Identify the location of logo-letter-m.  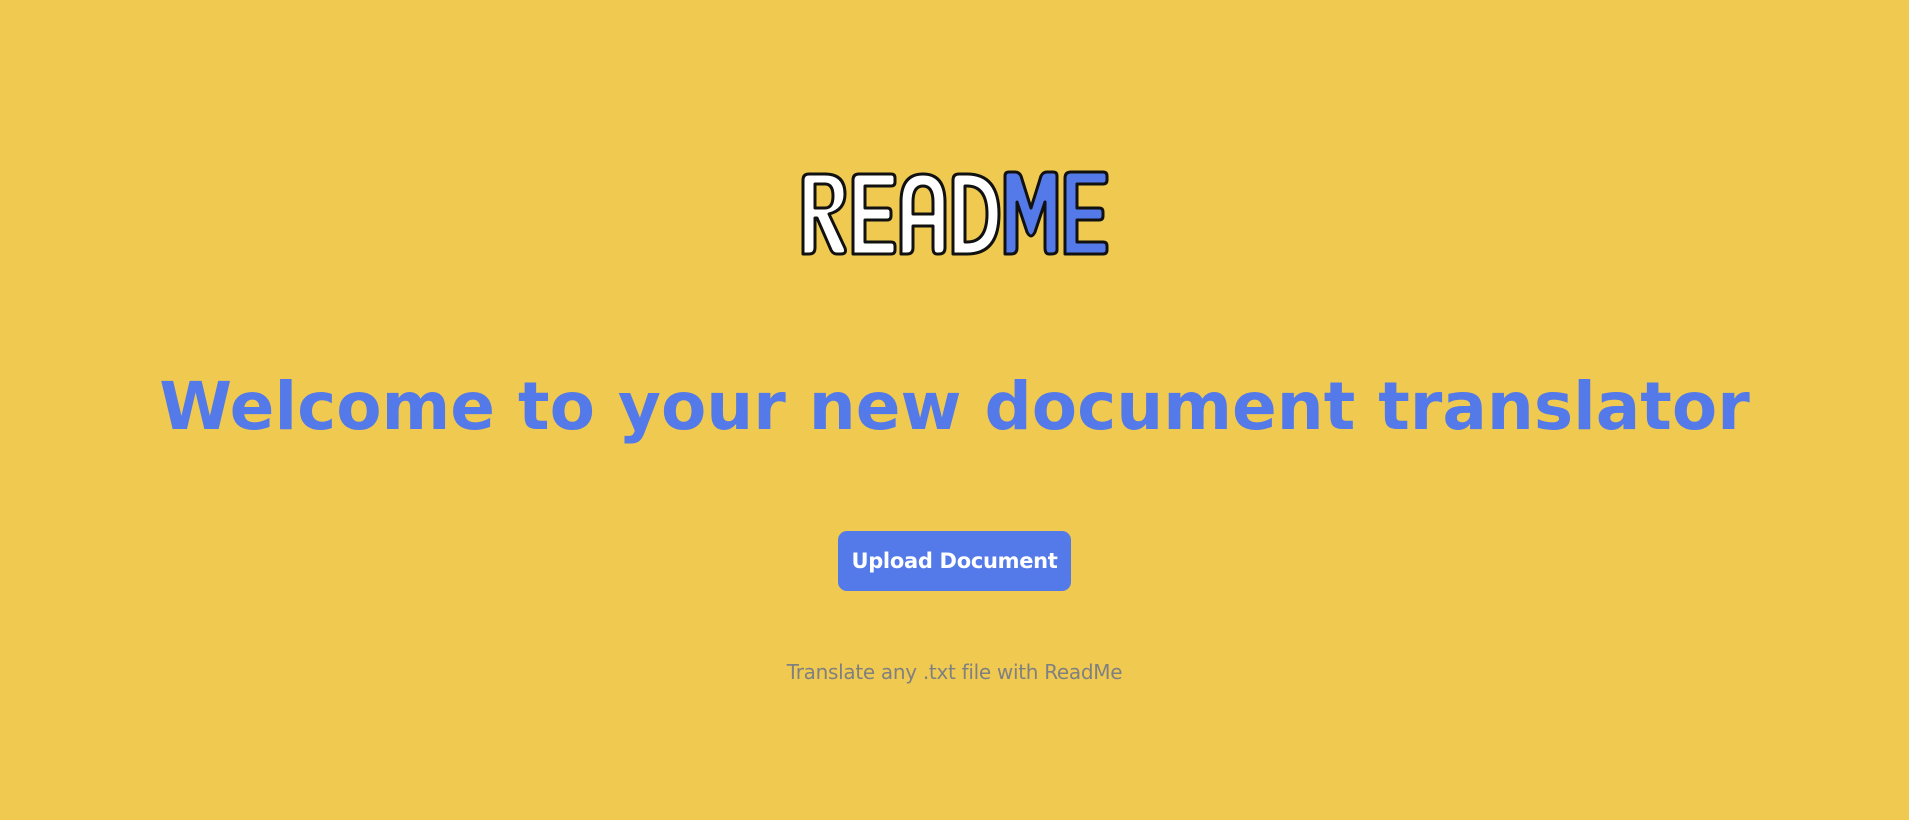
(1030, 213).